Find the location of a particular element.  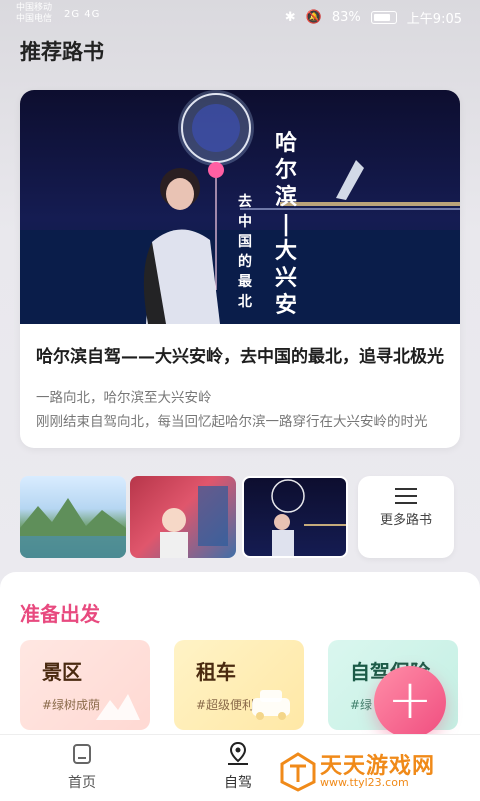

bluetooth-icon: ✱ is located at coordinates (290, 17).